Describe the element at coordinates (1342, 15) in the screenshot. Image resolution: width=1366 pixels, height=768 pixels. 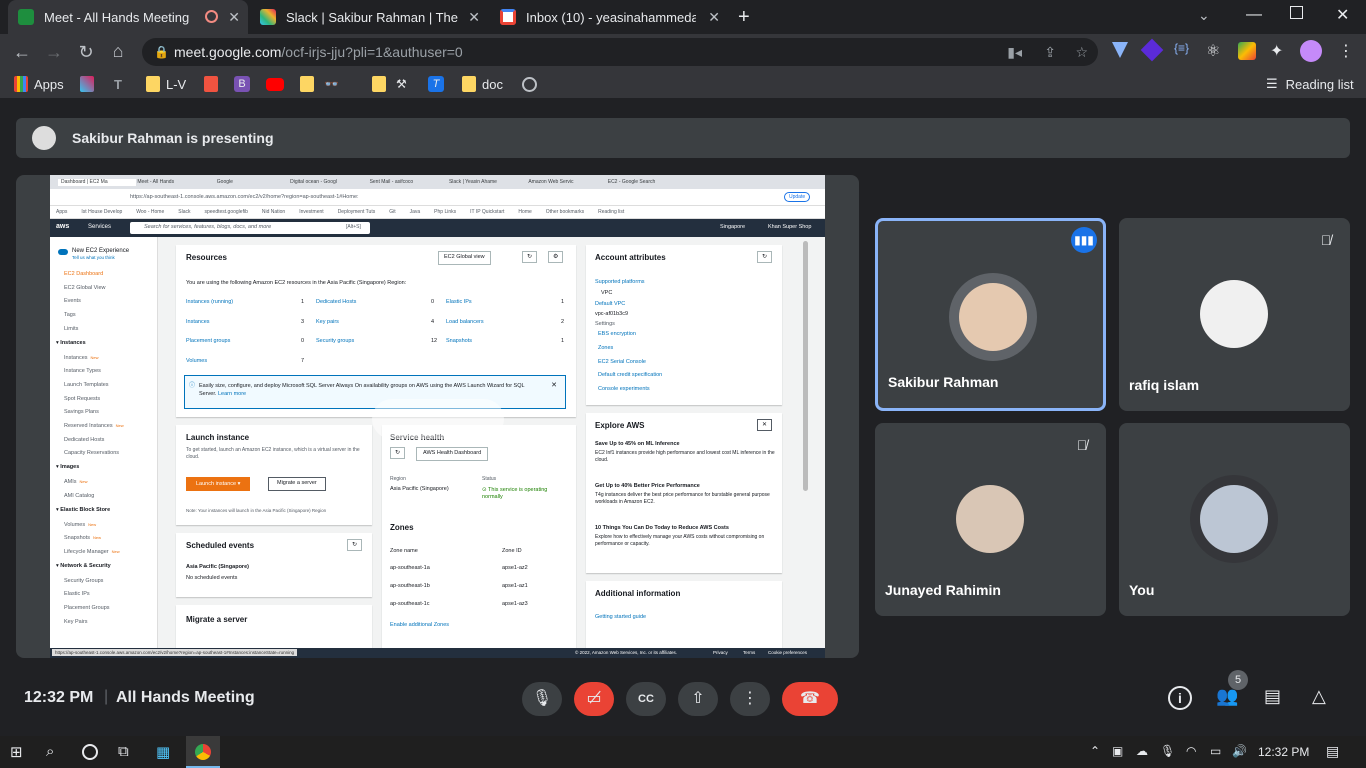
I see `close-window-button: ✕` at that location.